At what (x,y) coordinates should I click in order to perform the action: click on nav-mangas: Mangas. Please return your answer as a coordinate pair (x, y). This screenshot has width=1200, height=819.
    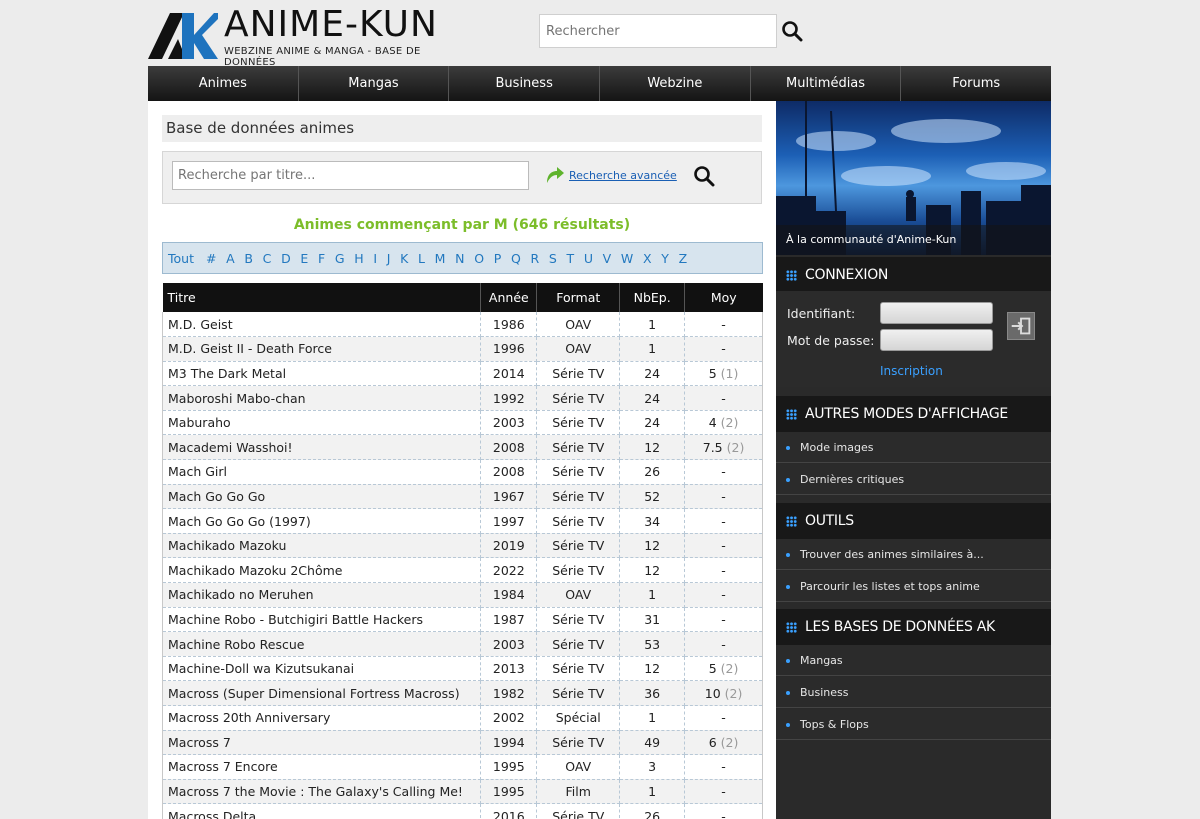
    Looking at the image, I should click on (374, 83).